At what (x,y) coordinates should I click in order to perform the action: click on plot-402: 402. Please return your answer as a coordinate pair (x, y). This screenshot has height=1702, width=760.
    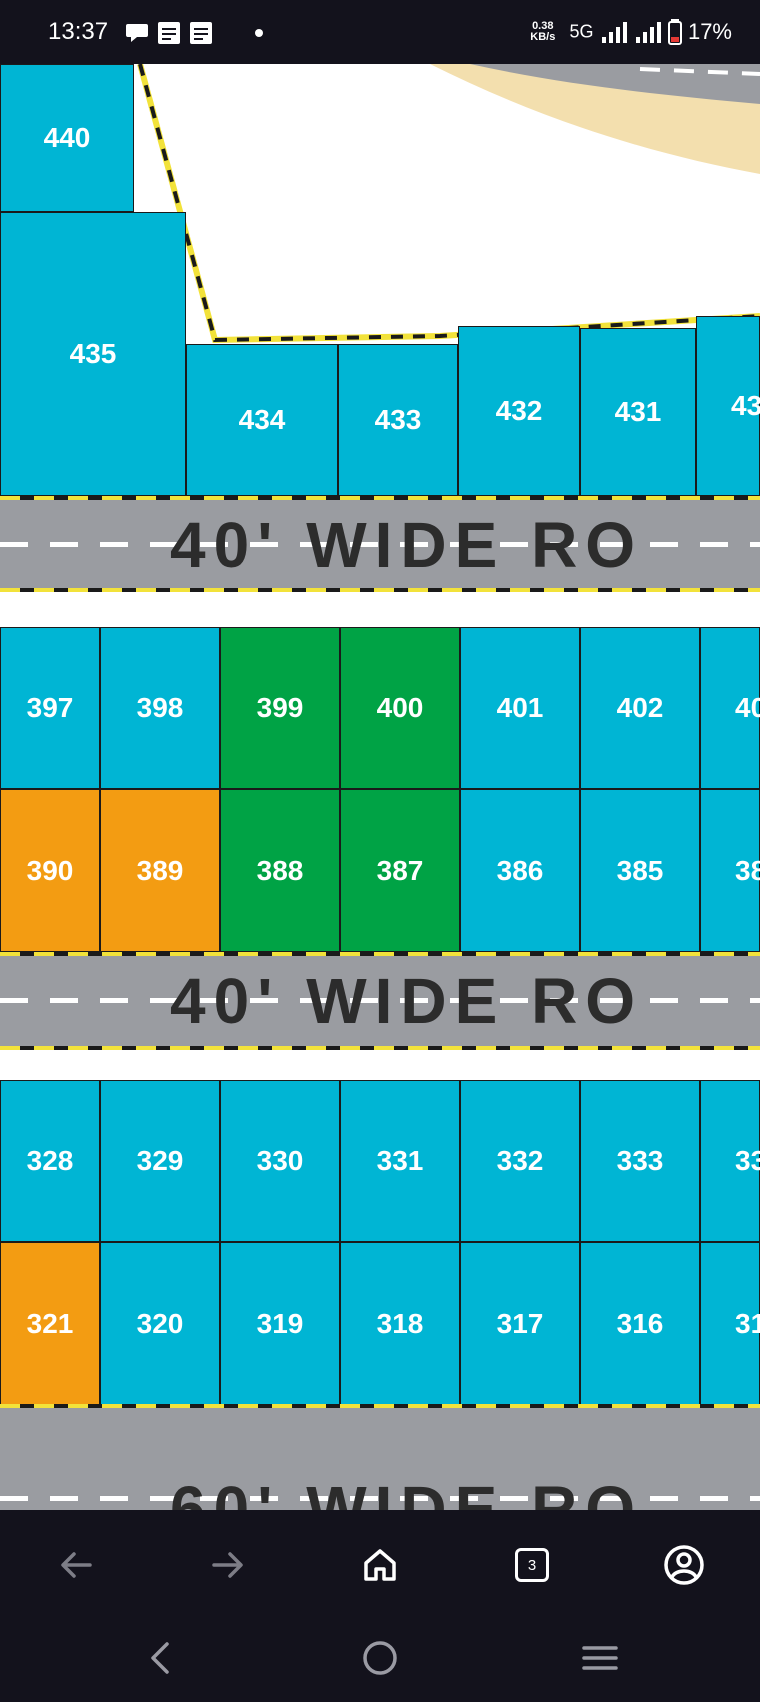
    Looking at the image, I should click on (640, 708).